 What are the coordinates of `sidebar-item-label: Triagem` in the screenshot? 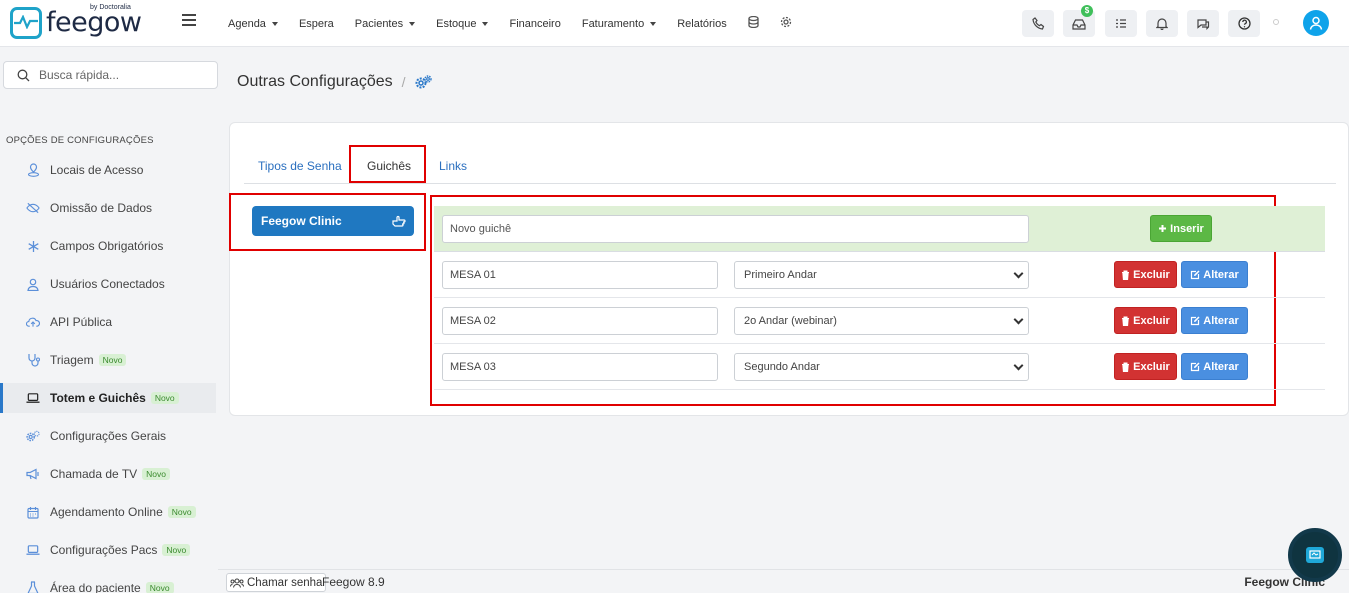 It's located at (72, 360).